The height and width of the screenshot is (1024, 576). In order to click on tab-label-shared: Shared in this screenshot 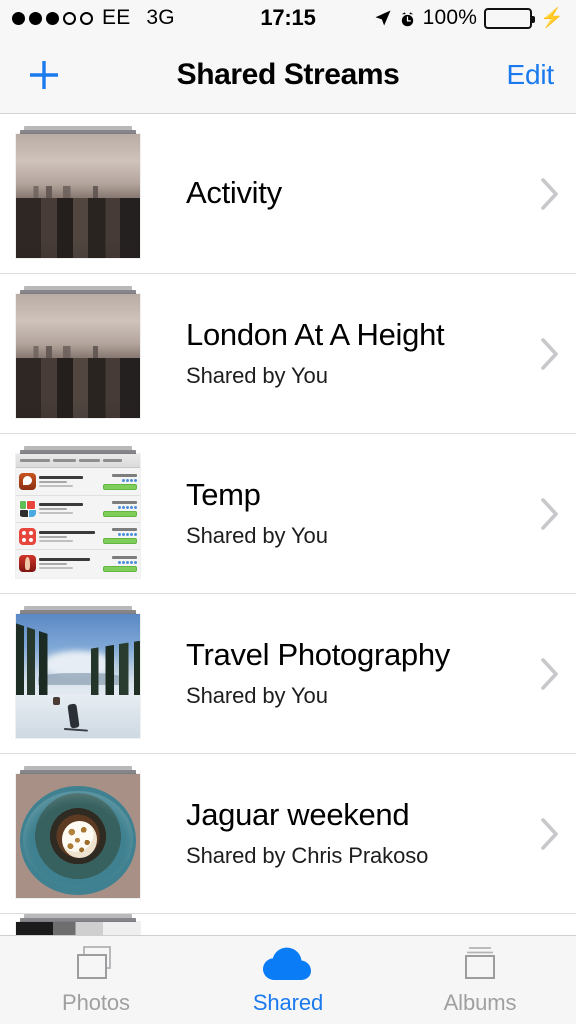, I will do `click(288, 1002)`.